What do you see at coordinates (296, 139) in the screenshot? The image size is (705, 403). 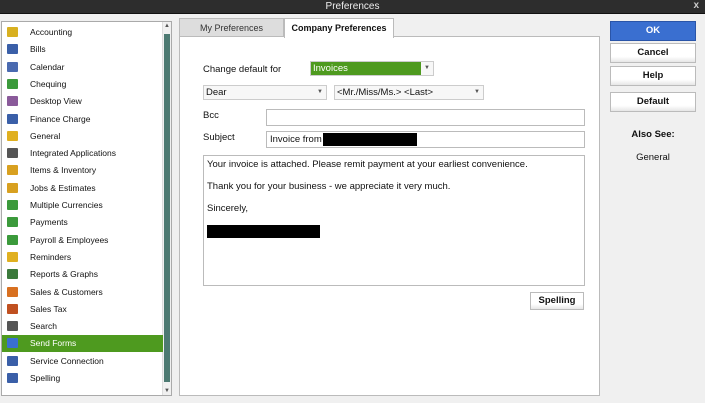 I see `subject-value: Invoice from` at bounding box center [296, 139].